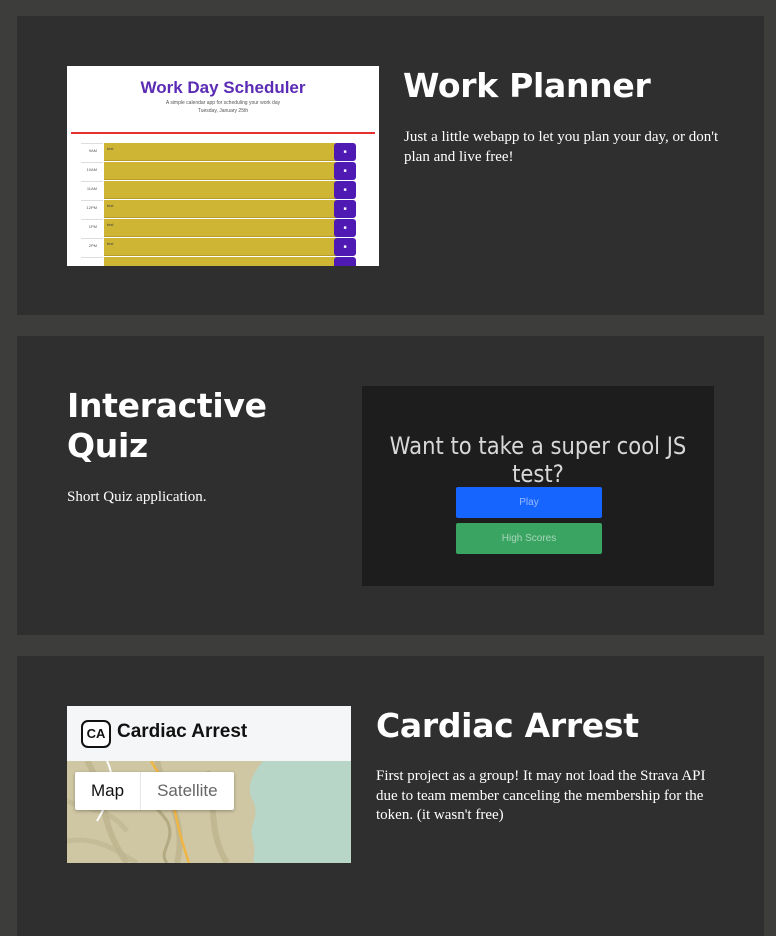  Describe the element at coordinates (137, 497) in the screenshot. I see `project-description: Short Quiz application.` at that location.